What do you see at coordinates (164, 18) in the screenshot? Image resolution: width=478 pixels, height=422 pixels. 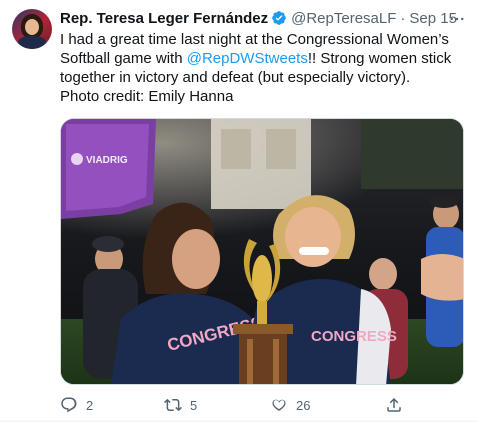 I see `author-name: Rep. Teresa Leger Fernández` at bounding box center [164, 18].